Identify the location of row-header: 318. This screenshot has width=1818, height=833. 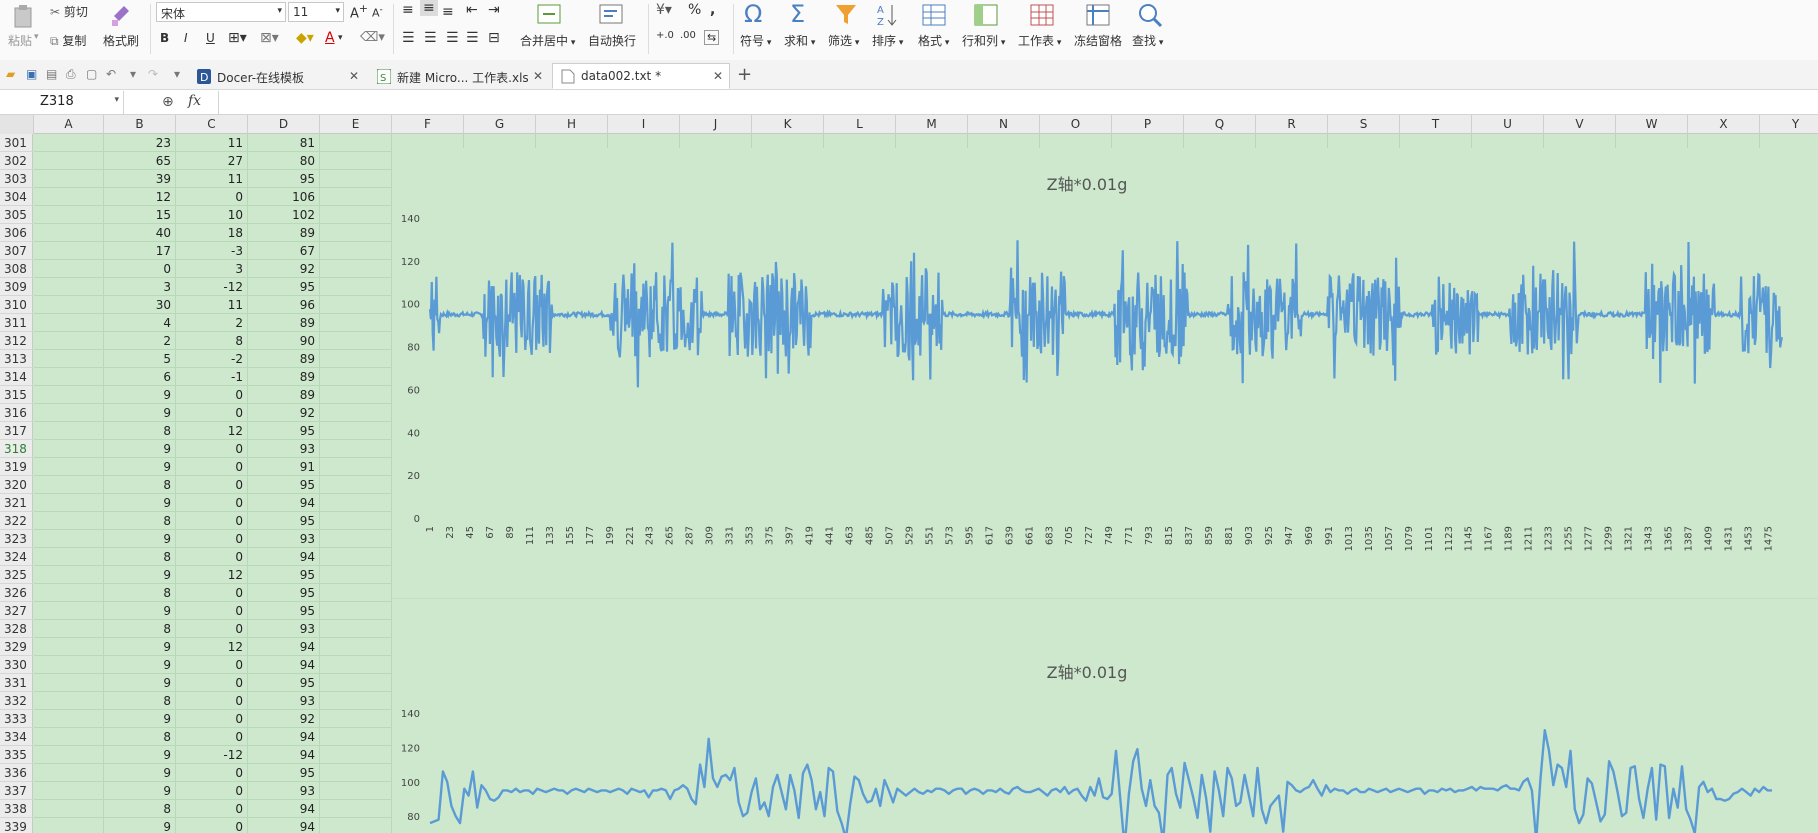
(16, 449).